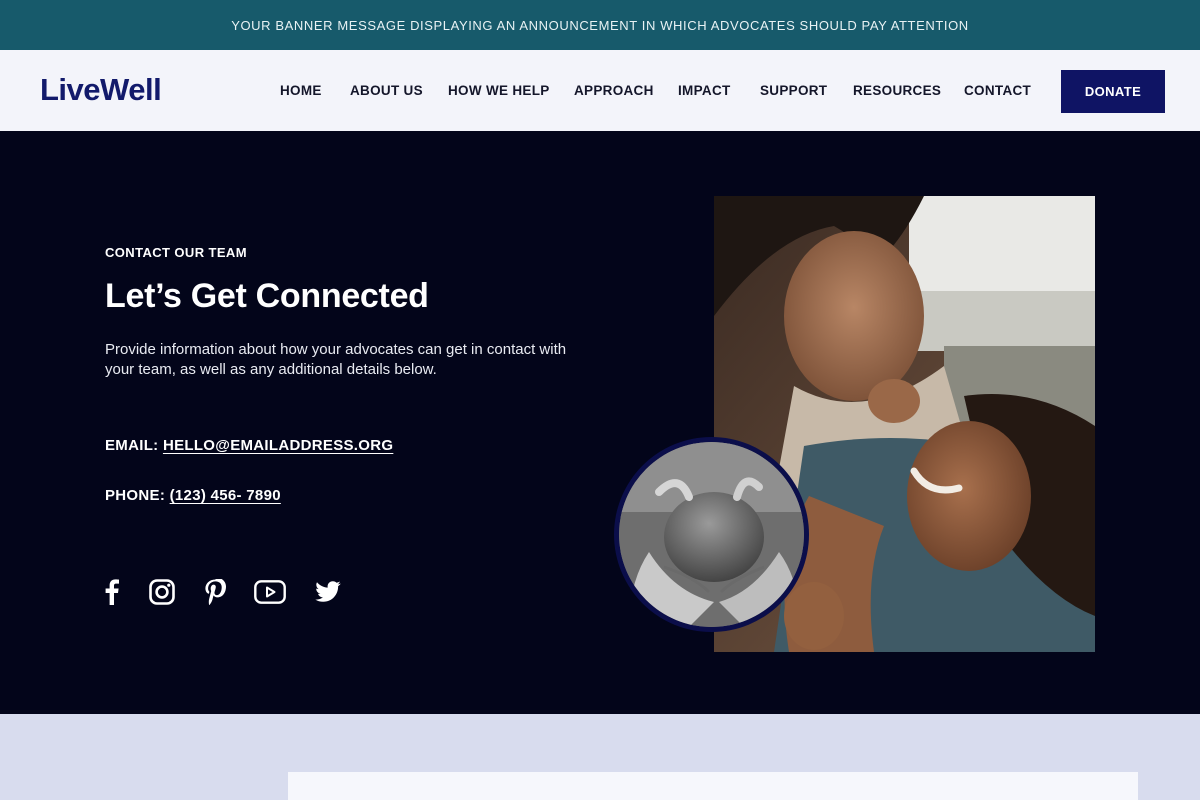 The width and height of the screenshot is (1200, 800). Describe the element at coordinates (132, 445) in the screenshot. I see `email-label: EMAIL:` at that location.